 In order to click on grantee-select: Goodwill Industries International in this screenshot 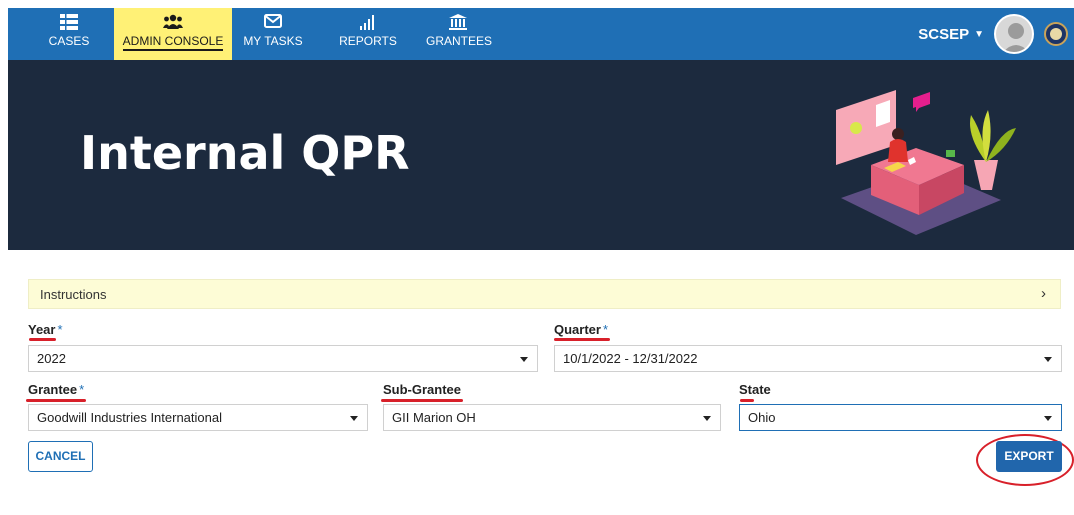, I will do `click(198, 417)`.